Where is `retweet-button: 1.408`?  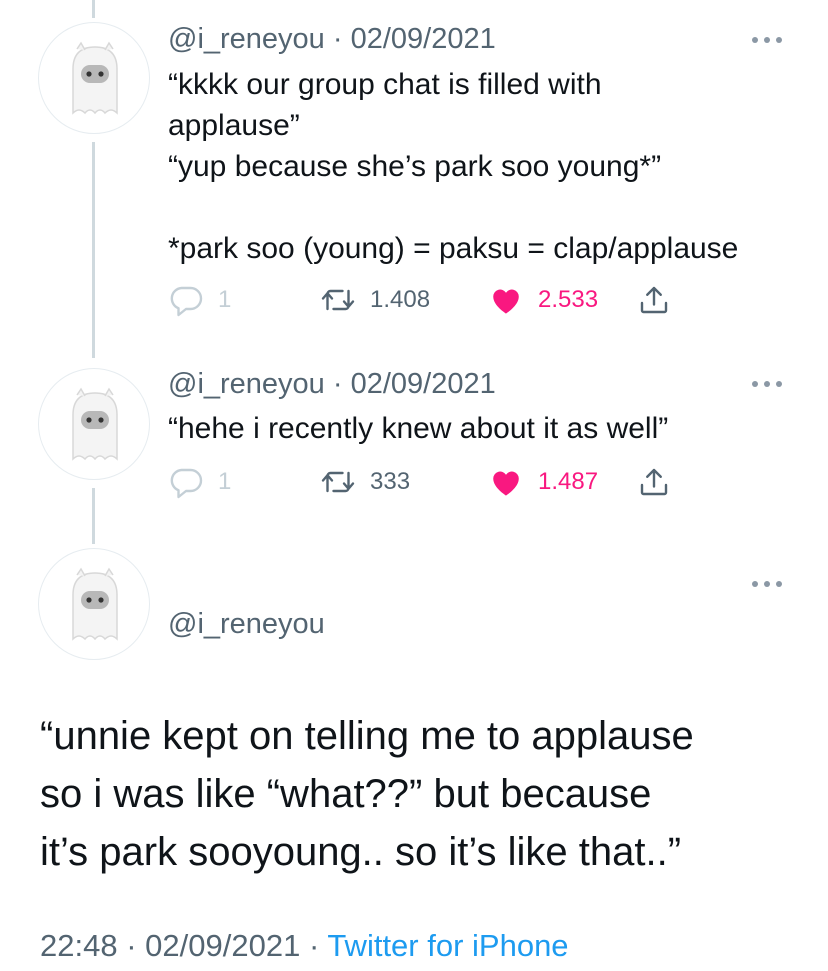 retweet-button: 1.408 is located at coordinates (375, 300).